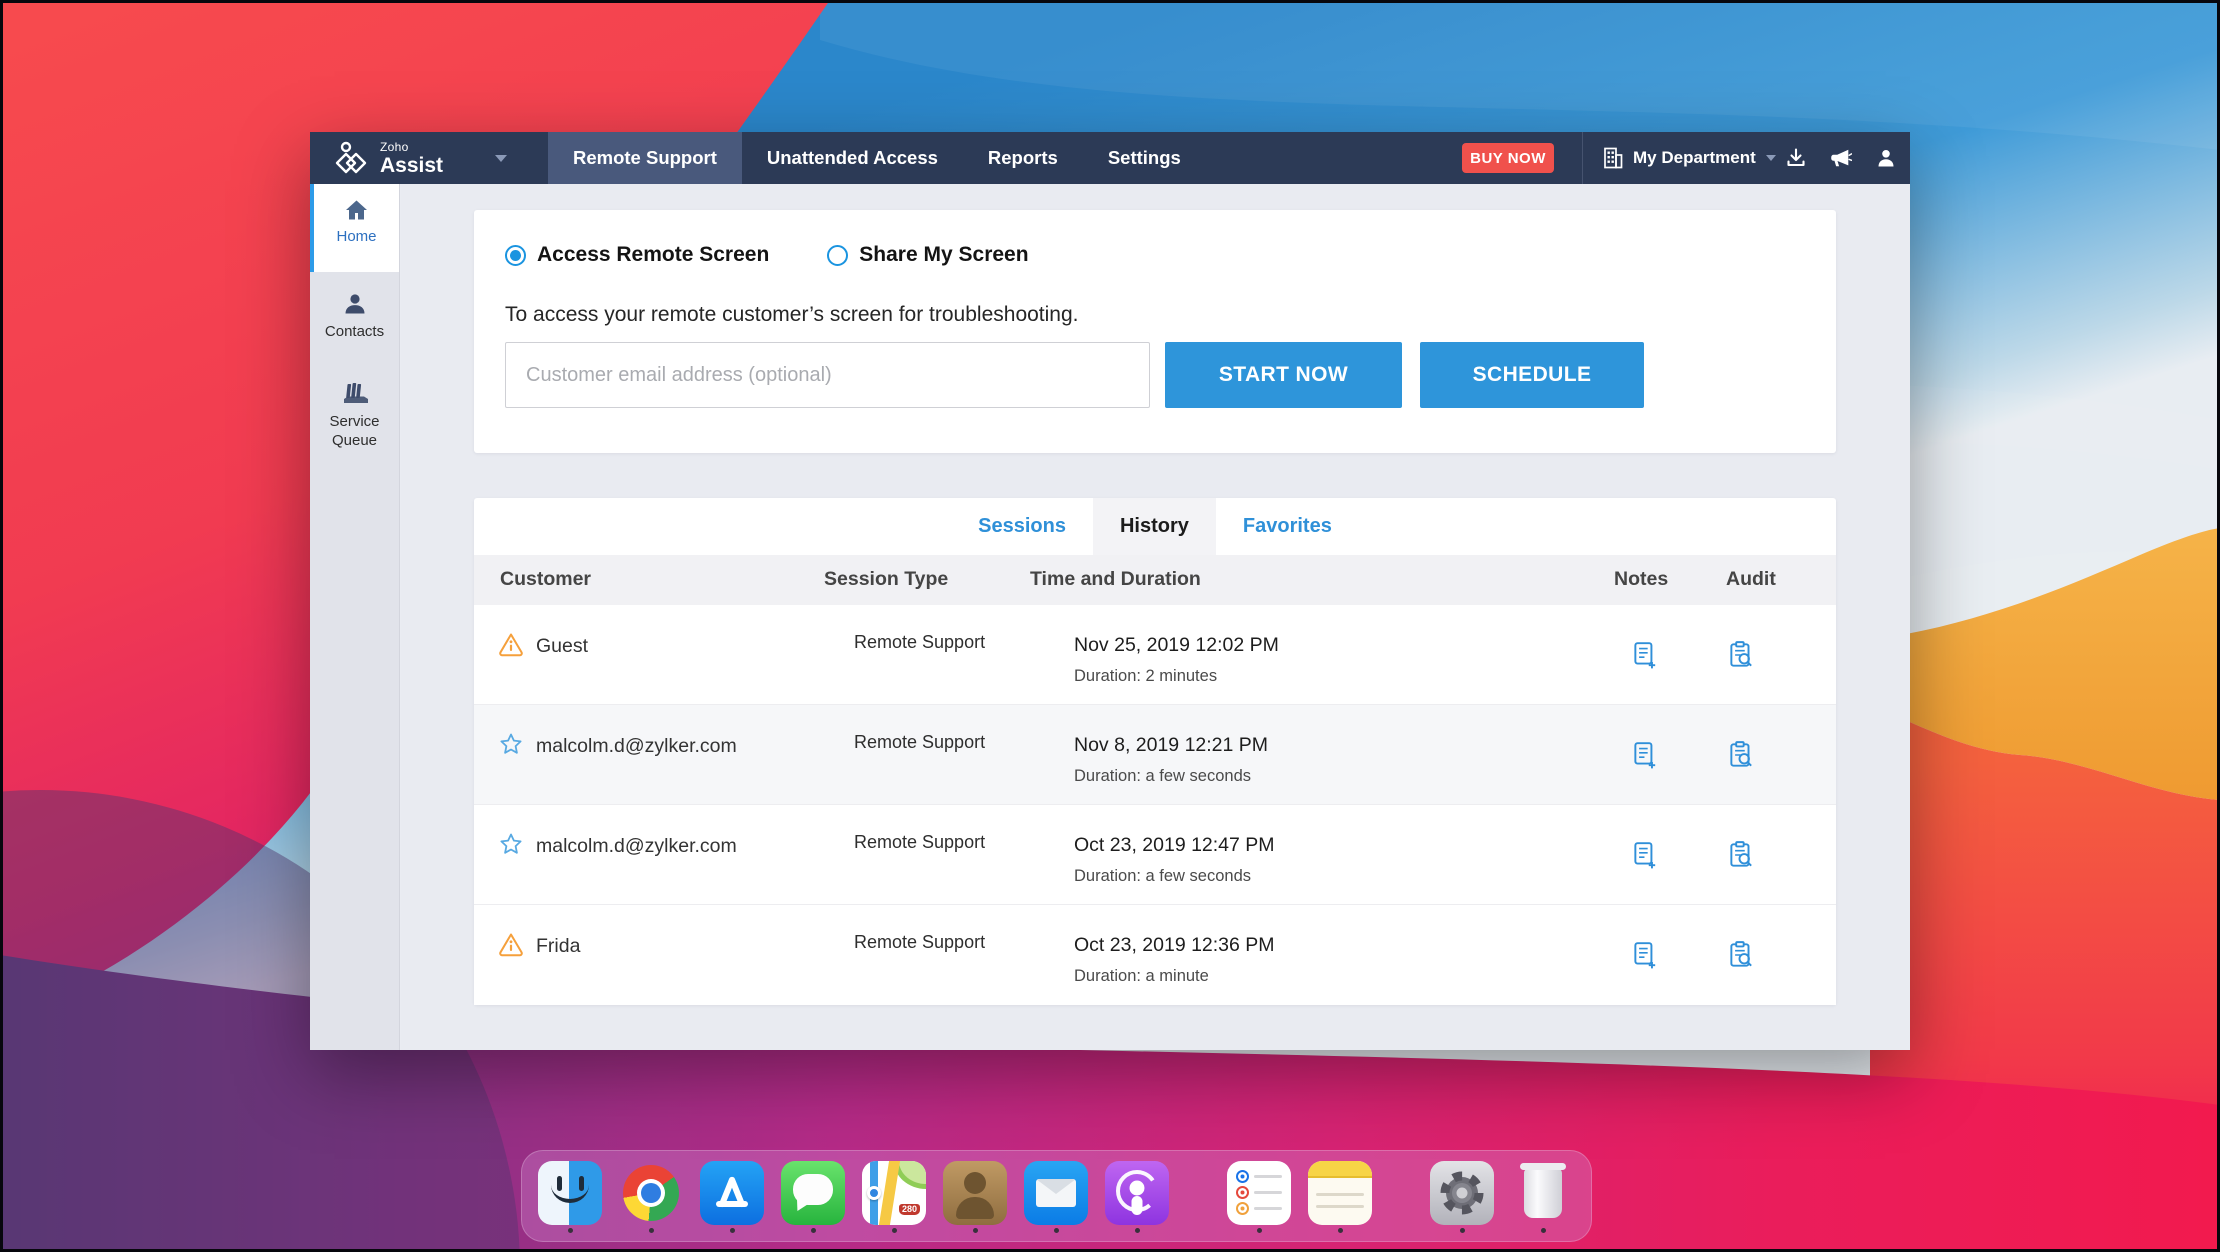 The width and height of the screenshot is (2220, 1252). Describe the element at coordinates (501, 158) in the screenshot. I see `chevron-down-icon` at that location.